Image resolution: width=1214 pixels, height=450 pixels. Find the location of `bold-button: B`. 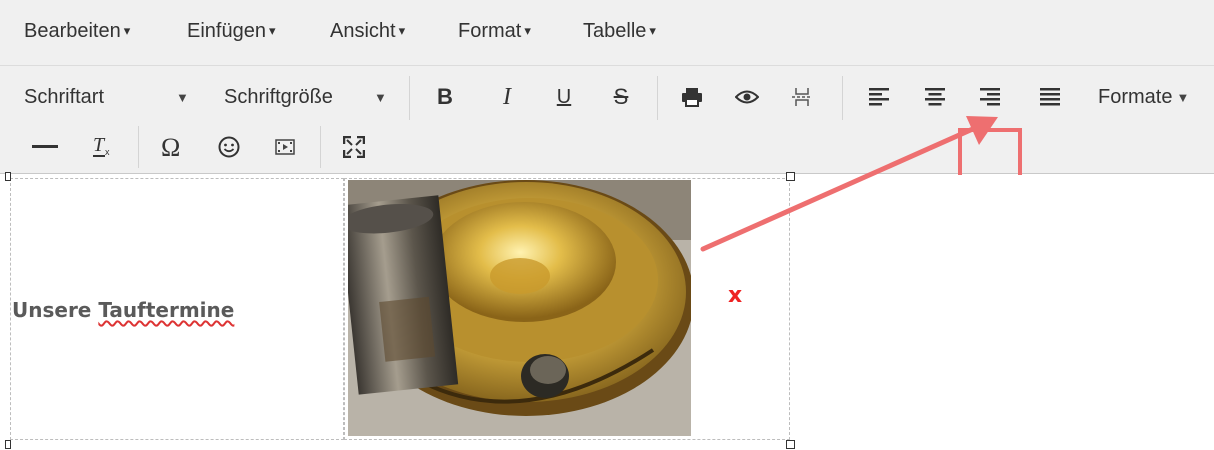

bold-button: B is located at coordinates (445, 97).